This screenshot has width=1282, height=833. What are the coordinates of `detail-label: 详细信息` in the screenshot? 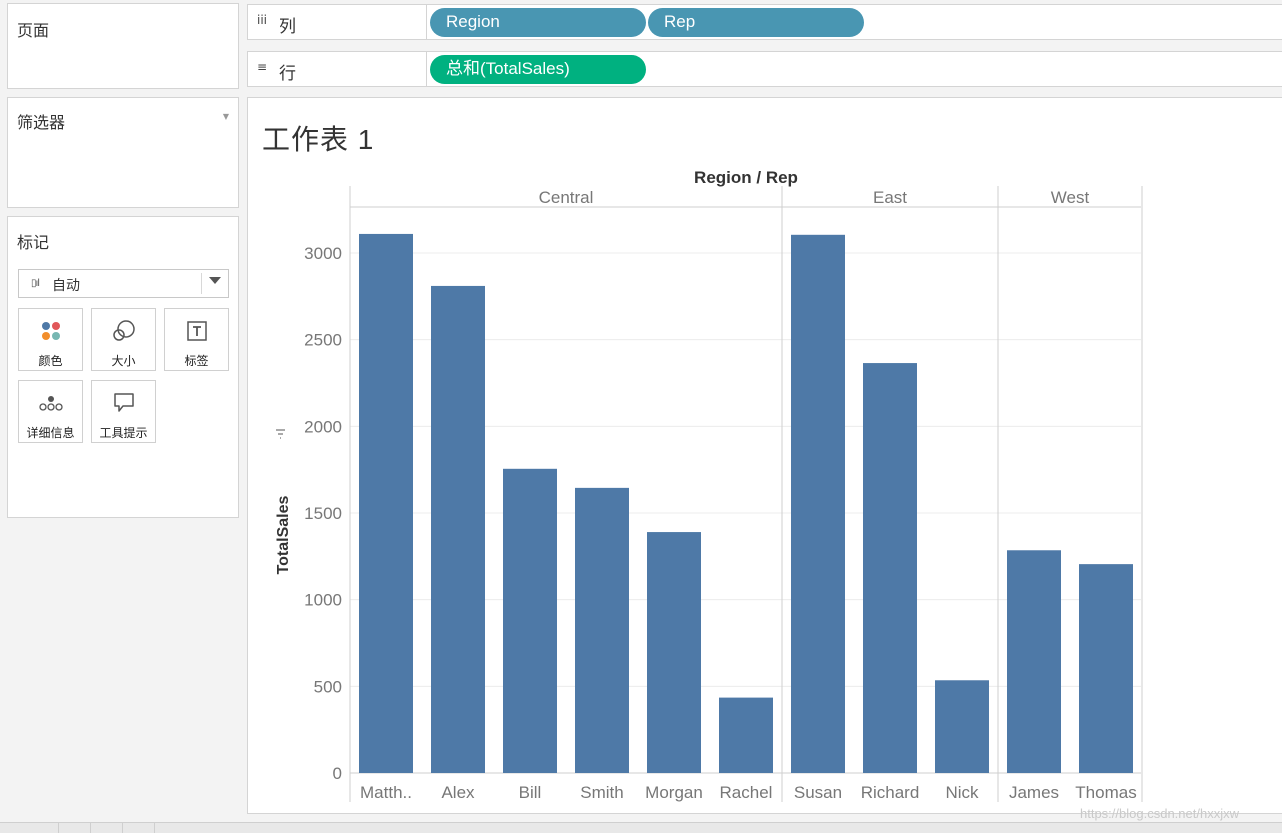 It's located at (50, 433).